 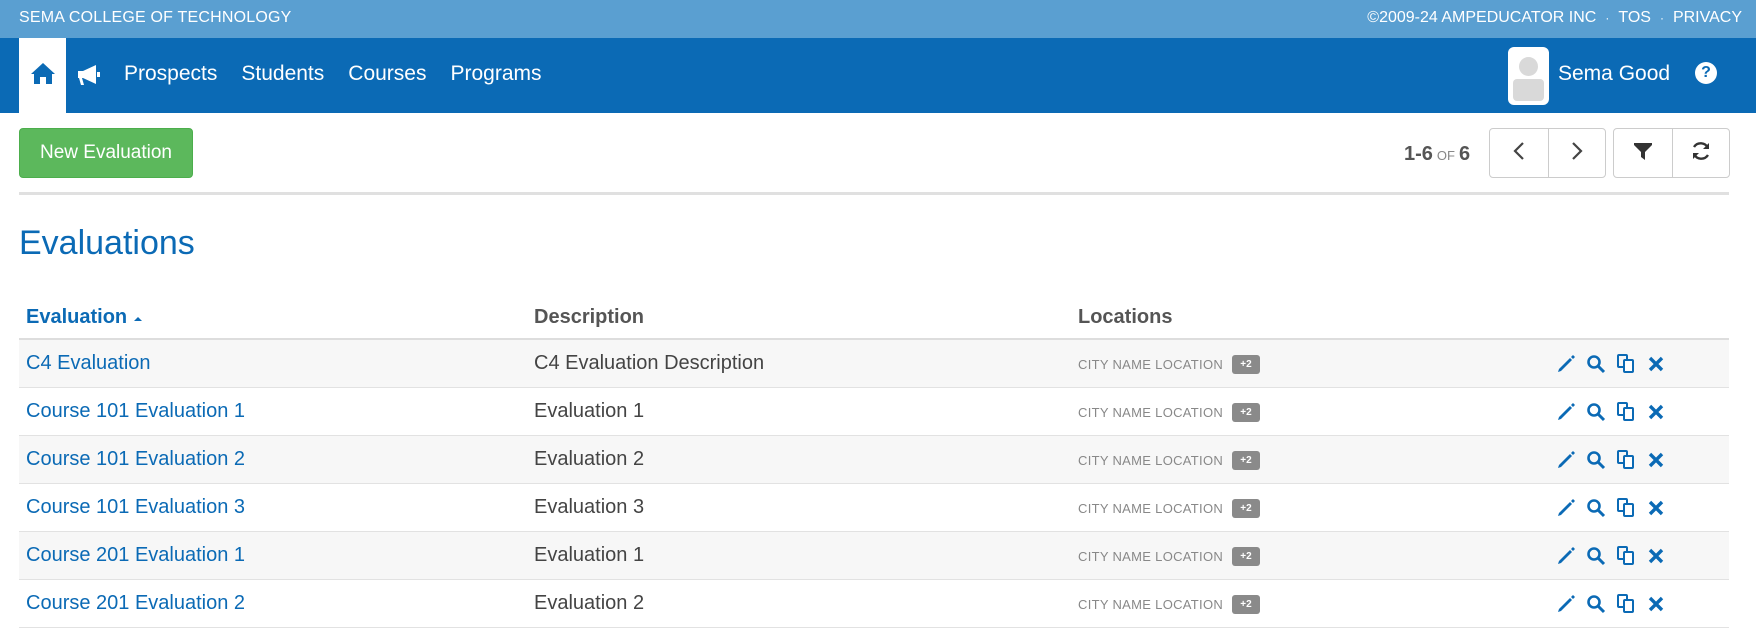 What do you see at coordinates (589, 317) in the screenshot?
I see `column-header-description: Description` at bounding box center [589, 317].